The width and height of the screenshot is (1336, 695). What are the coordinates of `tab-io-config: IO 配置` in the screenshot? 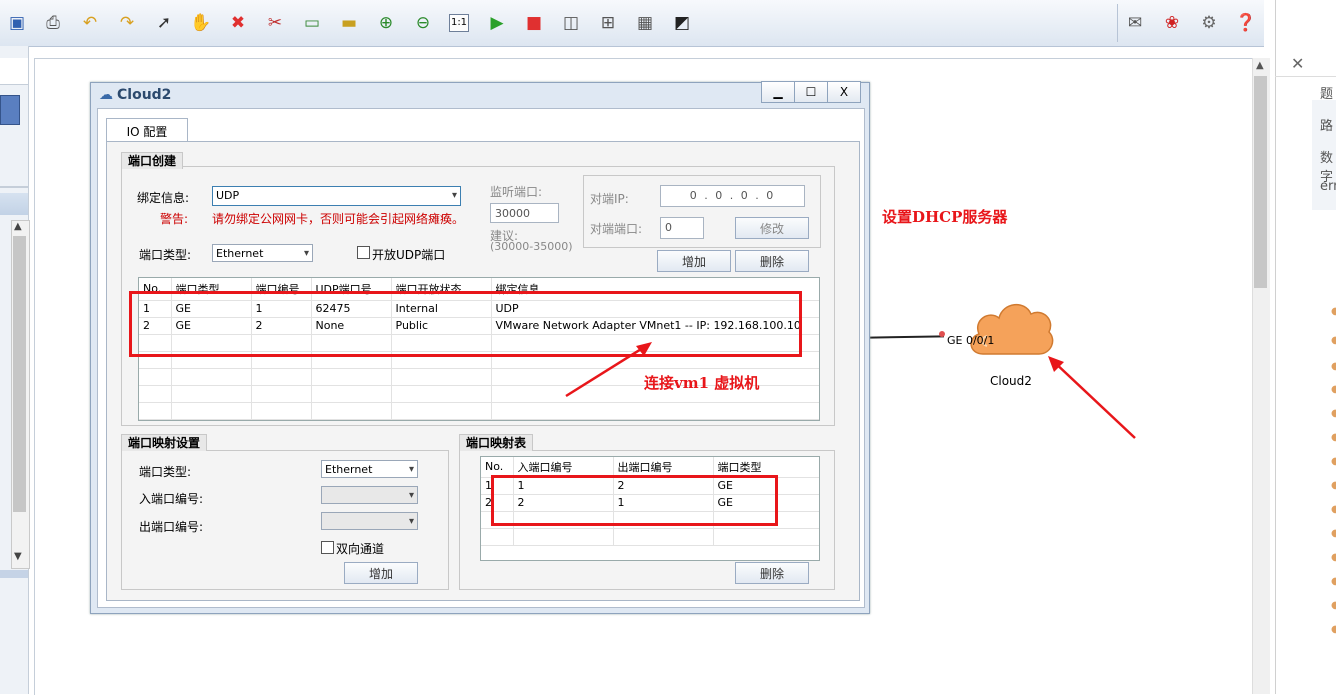 It's located at (147, 130).